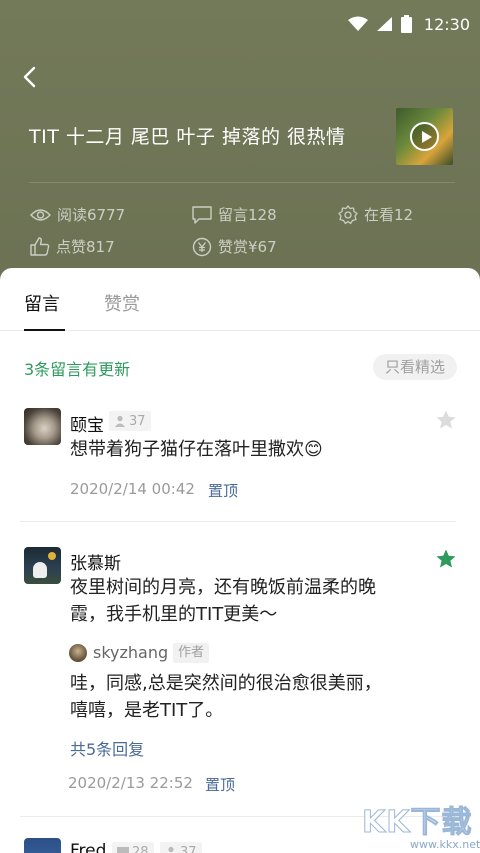 The width and height of the screenshot is (480, 853). What do you see at coordinates (87, 423) in the screenshot?
I see `commenter-name: 颐宝` at bounding box center [87, 423].